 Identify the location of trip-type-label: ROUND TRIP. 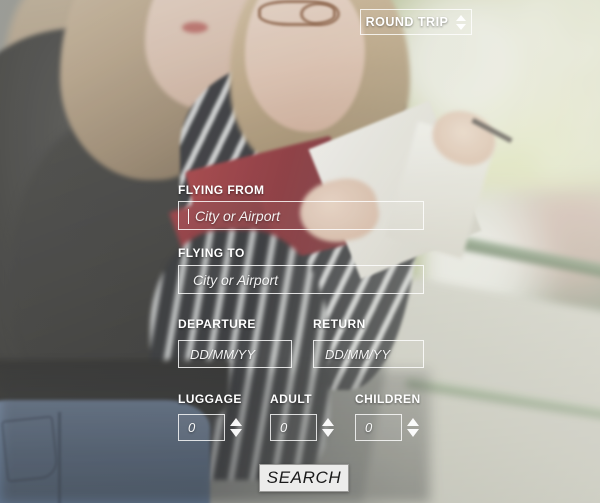
(407, 22).